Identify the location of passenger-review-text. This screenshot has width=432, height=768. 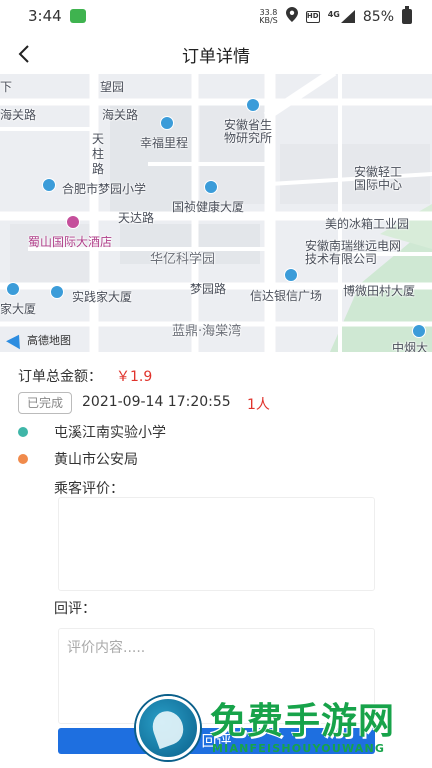
(216, 544).